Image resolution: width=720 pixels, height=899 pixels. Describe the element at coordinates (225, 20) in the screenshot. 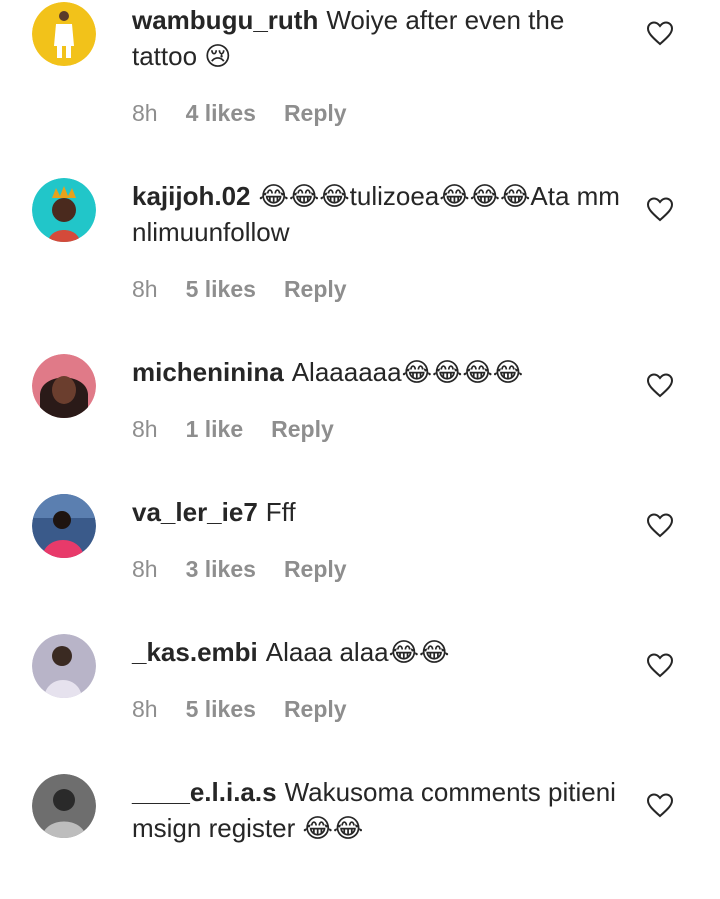

I see `comment-username: wambugu_ruth` at that location.